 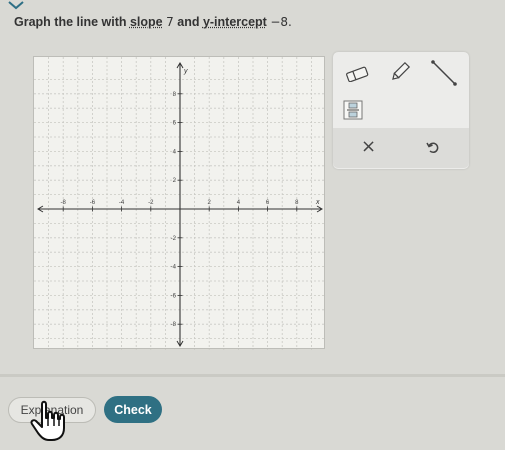 I want to click on slope-value: 7, so click(x=170, y=22).